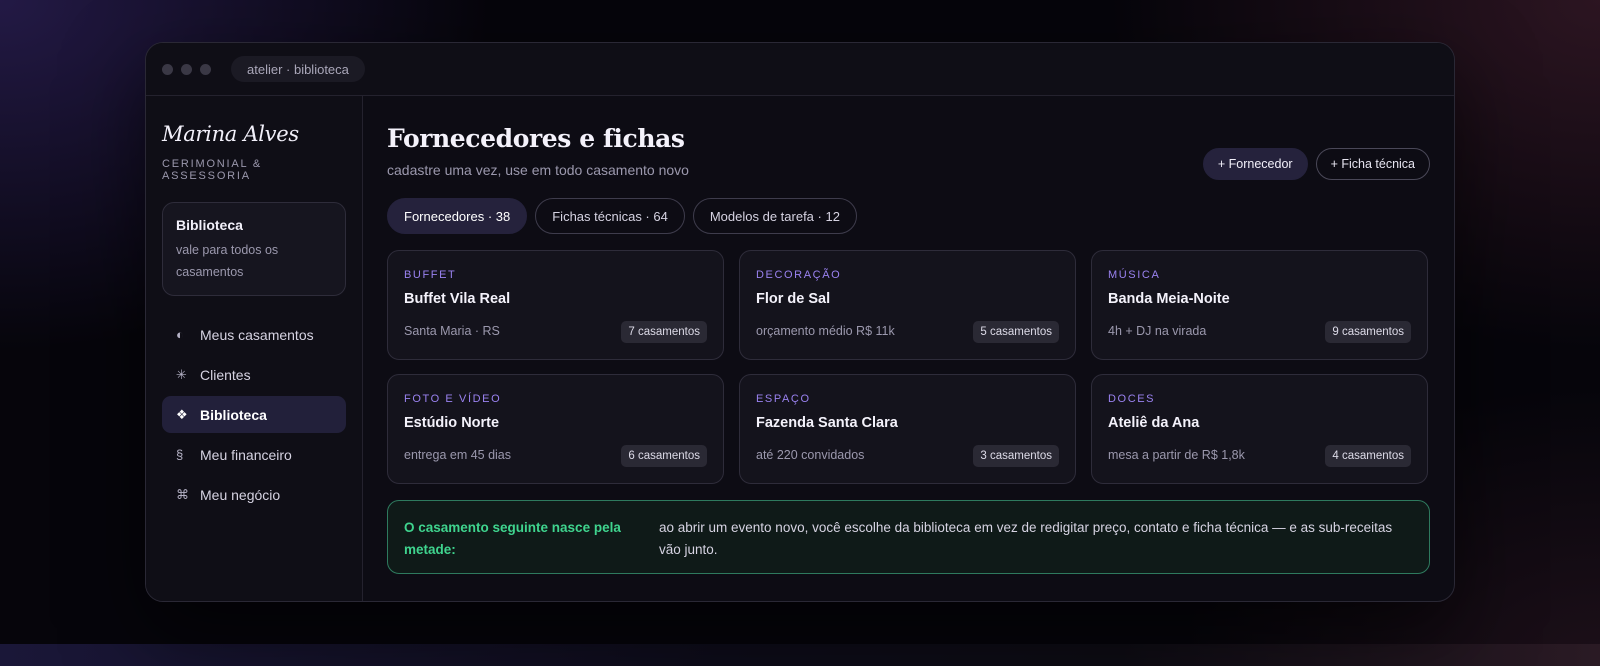 Image resolution: width=1600 pixels, height=666 pixels. I want to click on weddings-count-badge: 6 casamentos, so click(664, 456).